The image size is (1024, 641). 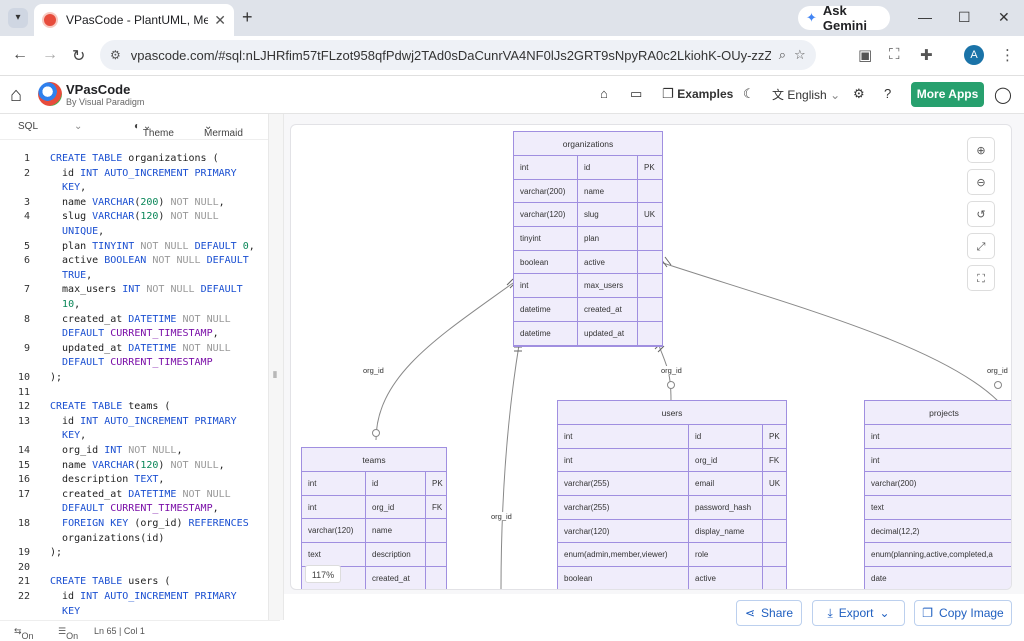 I want to click on splitter-grip-icon: ⦀, so click(x=275, y=375).